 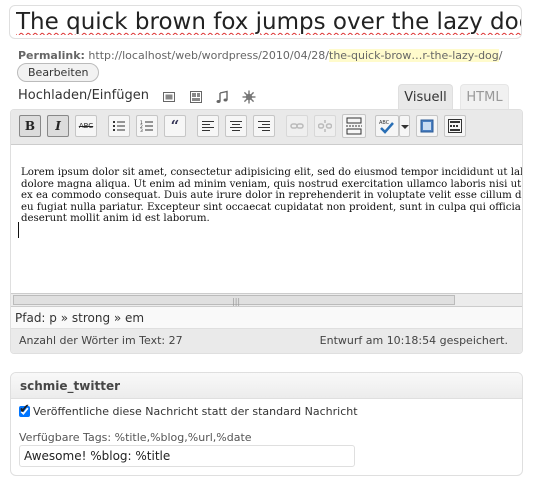 I want to click on align-left-button, so click(x=208, y=126).